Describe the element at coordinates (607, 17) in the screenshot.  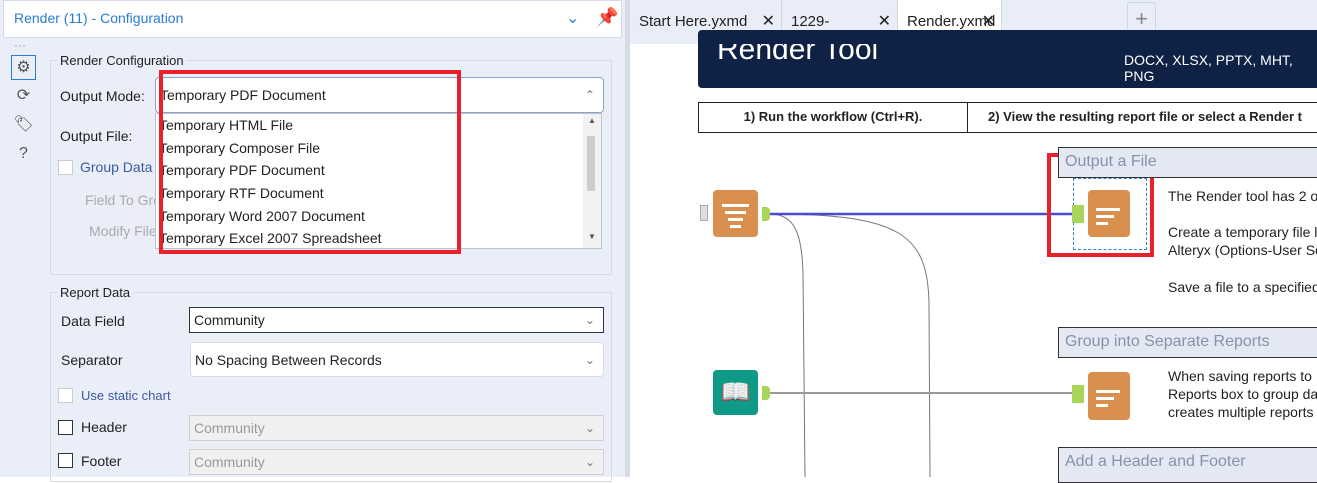
I see `pin-icon: 📌` at that location.